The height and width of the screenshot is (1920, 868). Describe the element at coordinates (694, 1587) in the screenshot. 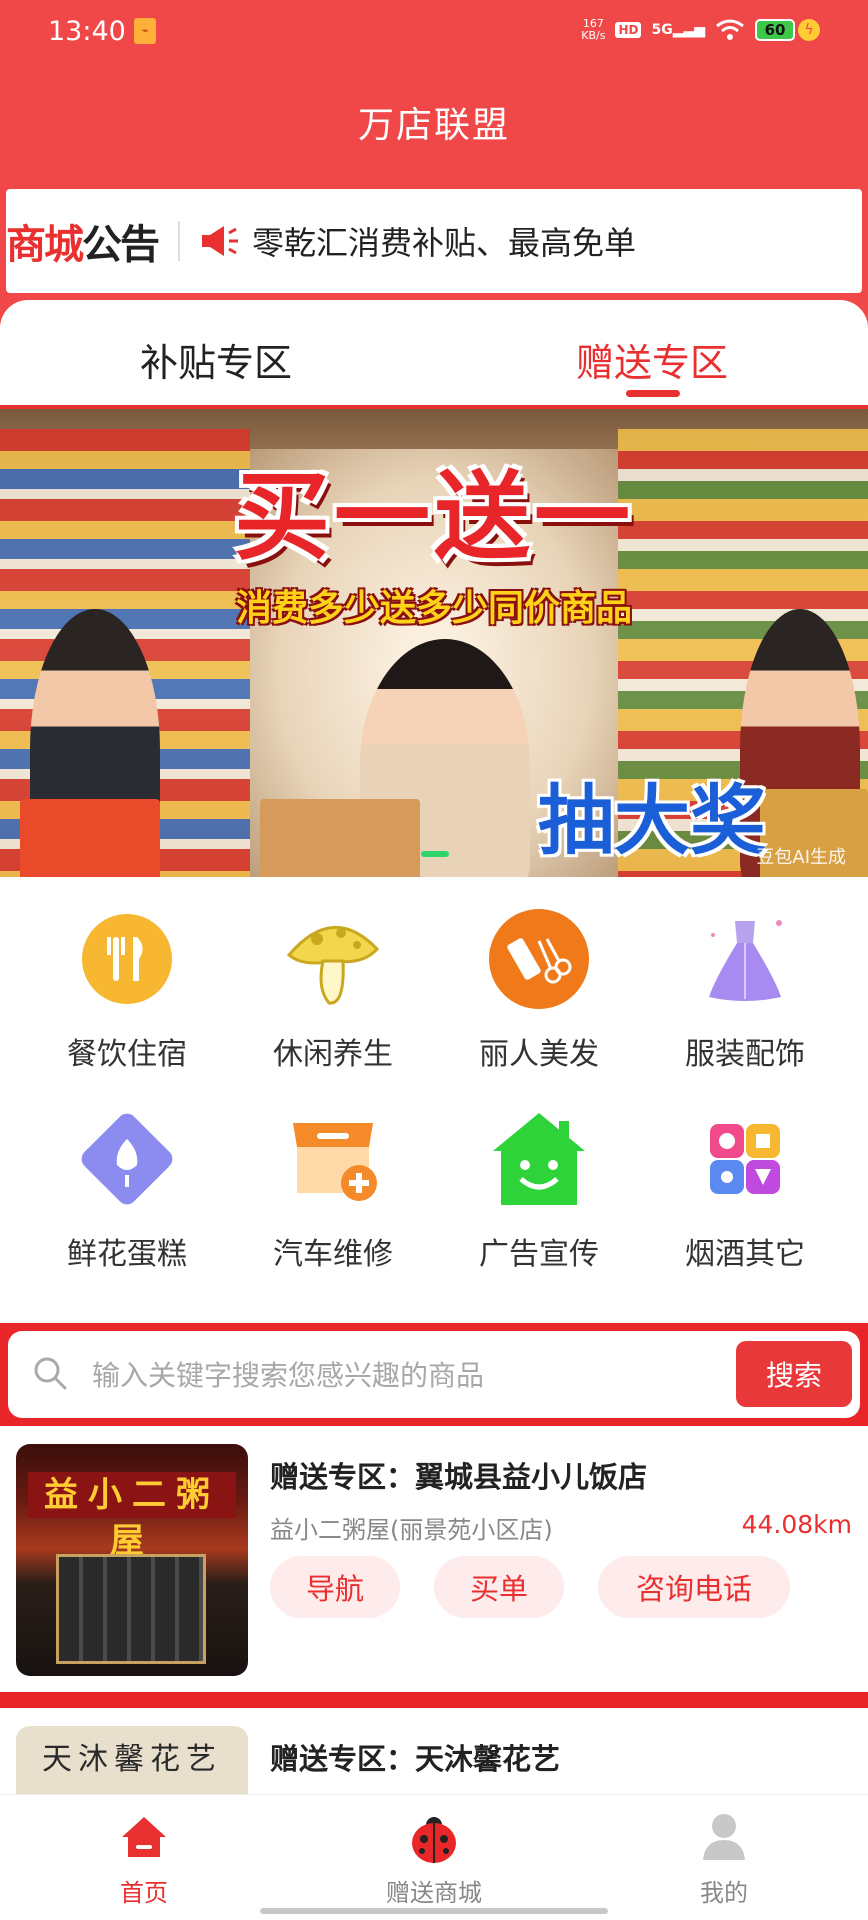

I see `call-button: 咨询电话` at that location.